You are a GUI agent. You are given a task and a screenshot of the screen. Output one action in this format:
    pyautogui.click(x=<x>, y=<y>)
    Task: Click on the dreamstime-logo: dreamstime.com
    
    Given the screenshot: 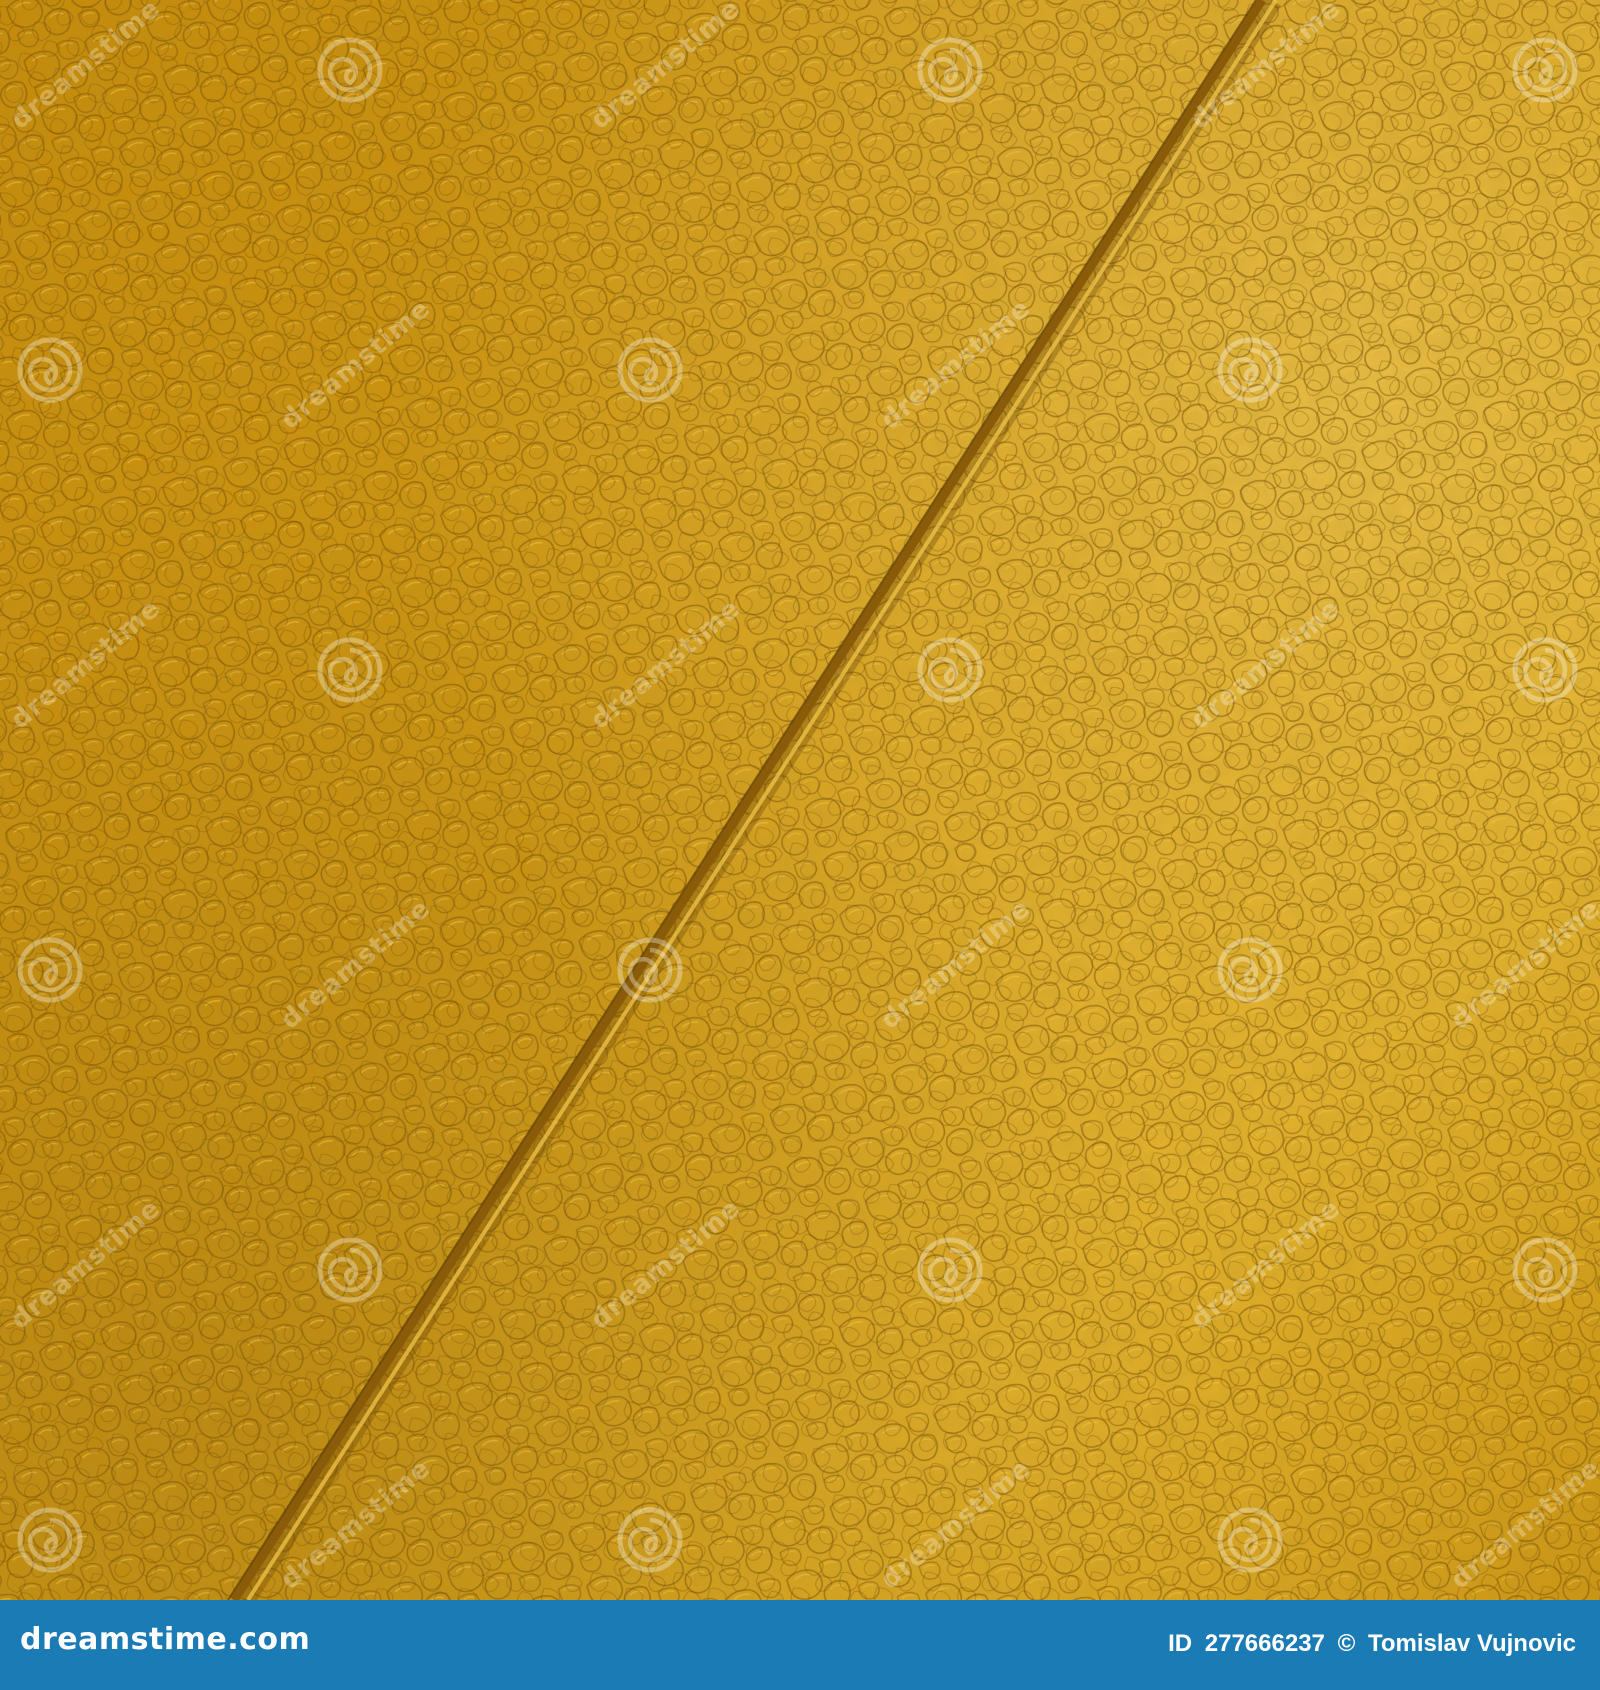 What is the action you would take?
    pyautogui.click(x=165, y=1639)
    